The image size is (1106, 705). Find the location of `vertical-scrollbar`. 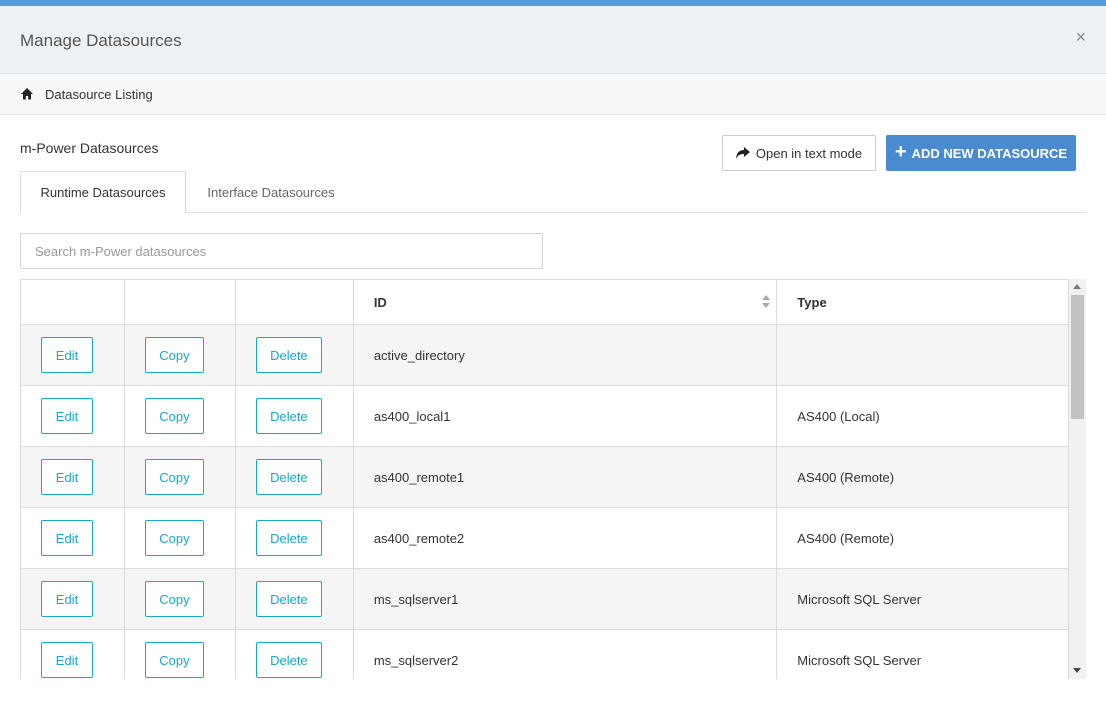

vertical-scrollbar is located at coordinates (1077, 479).